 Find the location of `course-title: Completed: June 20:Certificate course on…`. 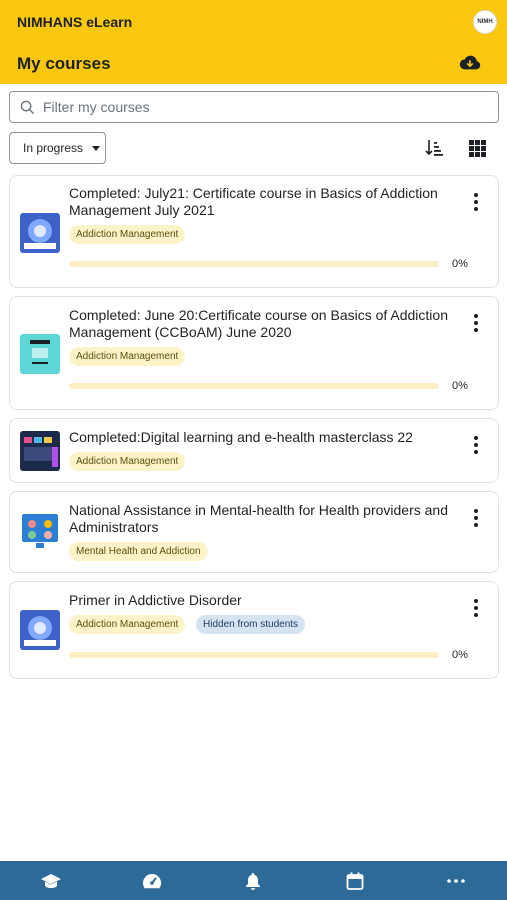

course-title: Completed: June 20:Certificate course on… is located at coordinates (263, 324).